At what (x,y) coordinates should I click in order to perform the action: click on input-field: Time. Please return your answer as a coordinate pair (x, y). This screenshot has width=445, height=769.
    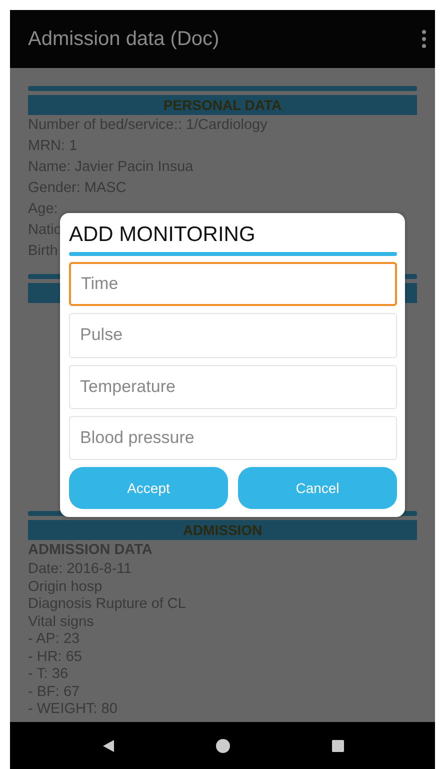
    Looking at the image, I should click on (233, 284).